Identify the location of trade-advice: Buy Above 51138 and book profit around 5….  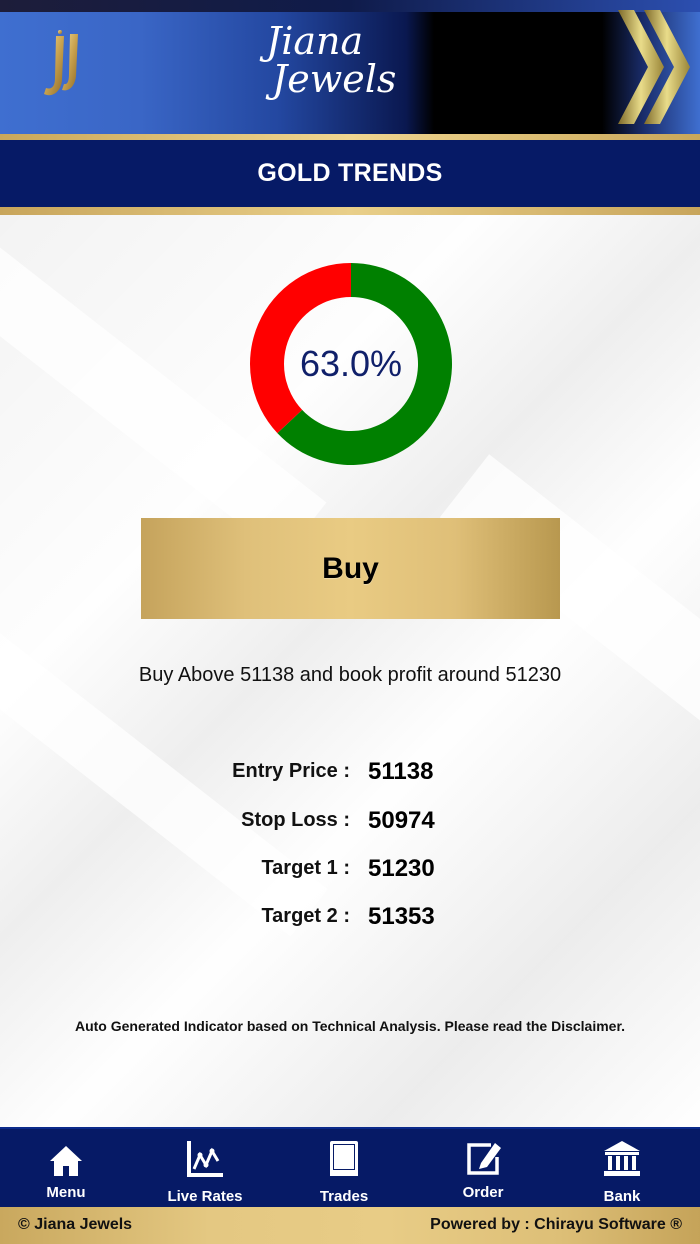
(350, 675).